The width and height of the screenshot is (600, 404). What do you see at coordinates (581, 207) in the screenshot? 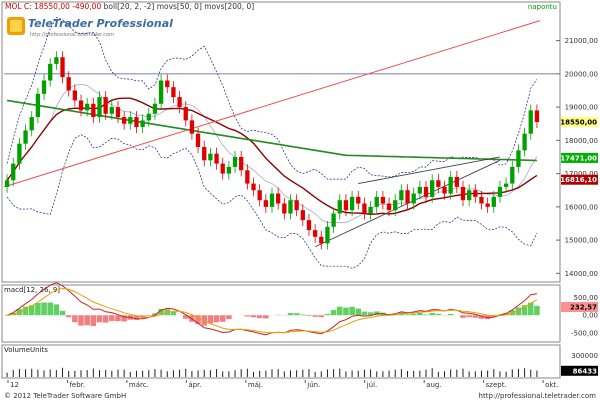
I see `y-tick-label: 16000,00` at bounding box center [581, 207].